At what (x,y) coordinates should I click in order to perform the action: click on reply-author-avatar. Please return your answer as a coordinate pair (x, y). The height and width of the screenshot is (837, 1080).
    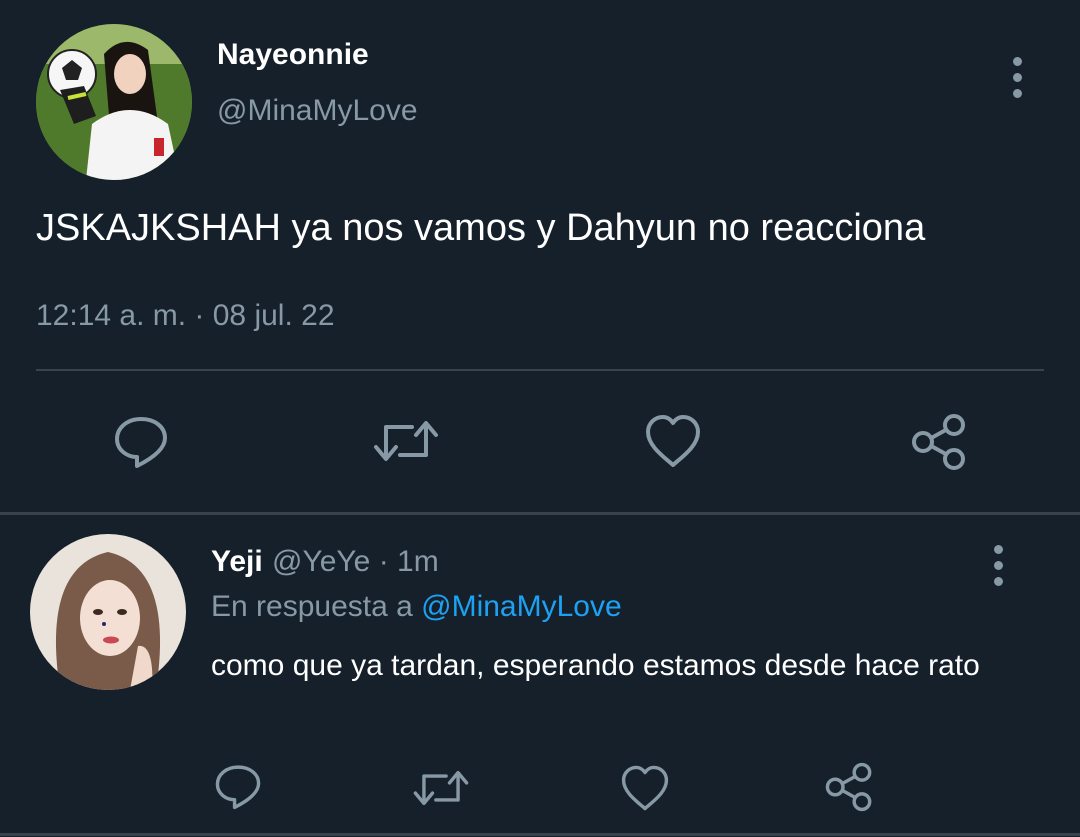
    Looking at the image, I should click on (108, 612).